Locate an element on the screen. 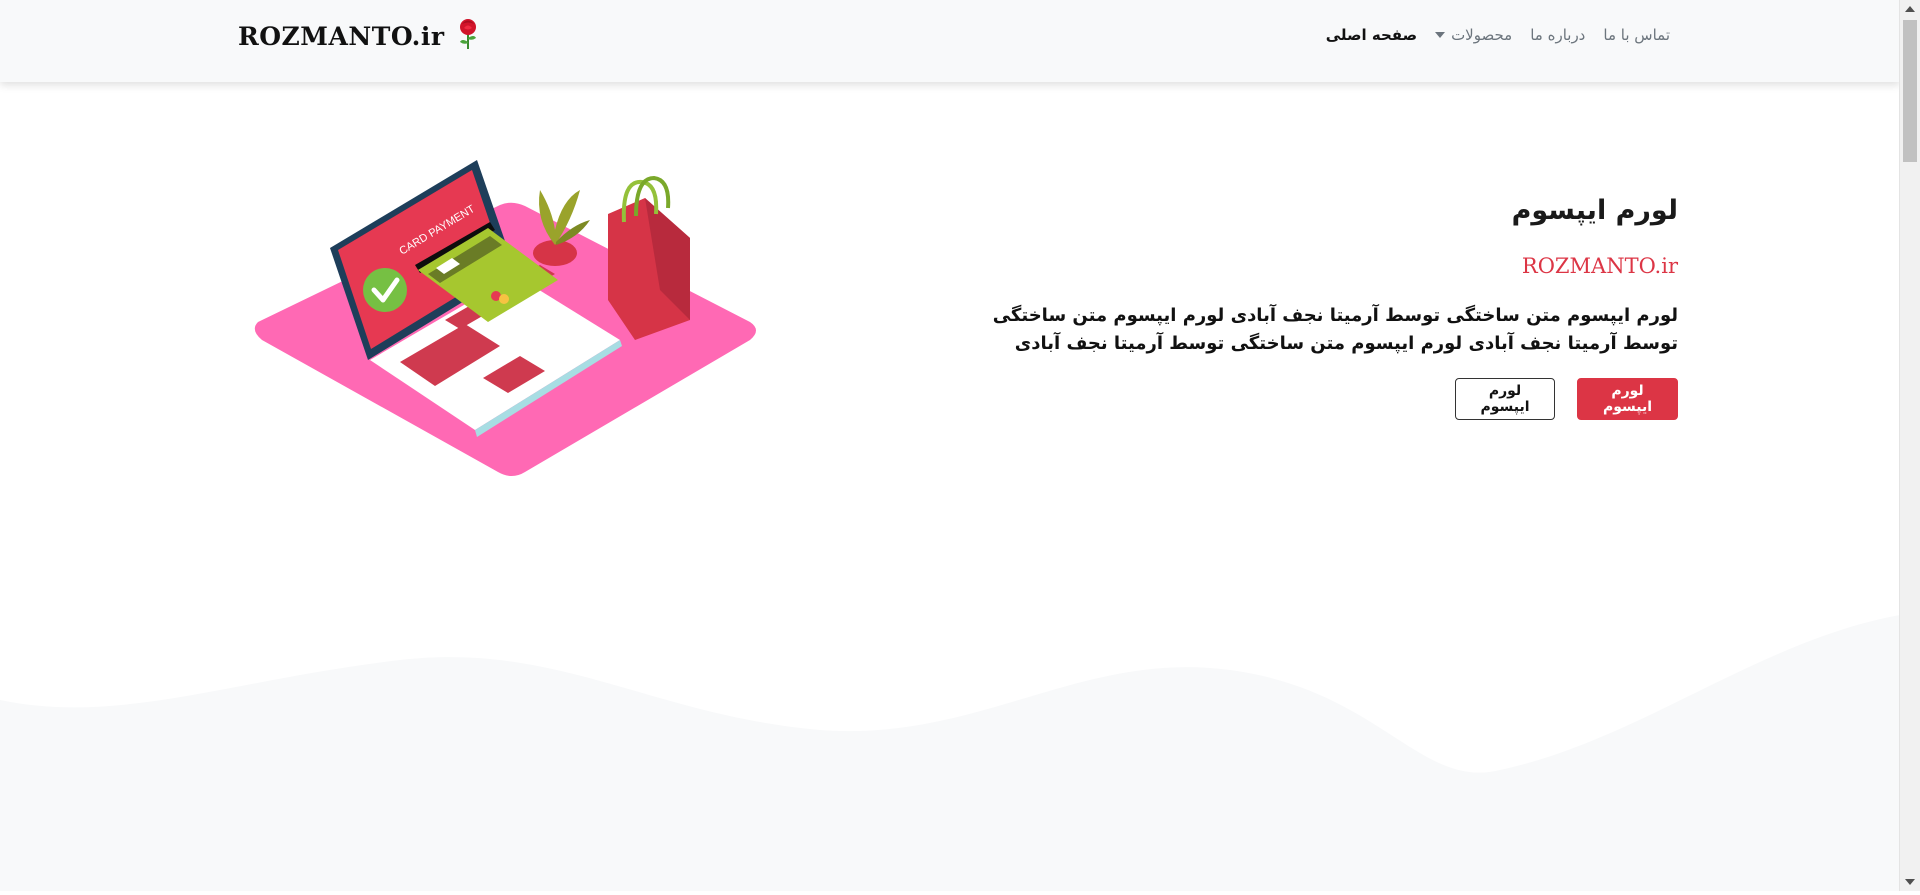 This screenshot has height=895, width=1920. nav-about: درباره ما is located at coordinates (1557, 35).